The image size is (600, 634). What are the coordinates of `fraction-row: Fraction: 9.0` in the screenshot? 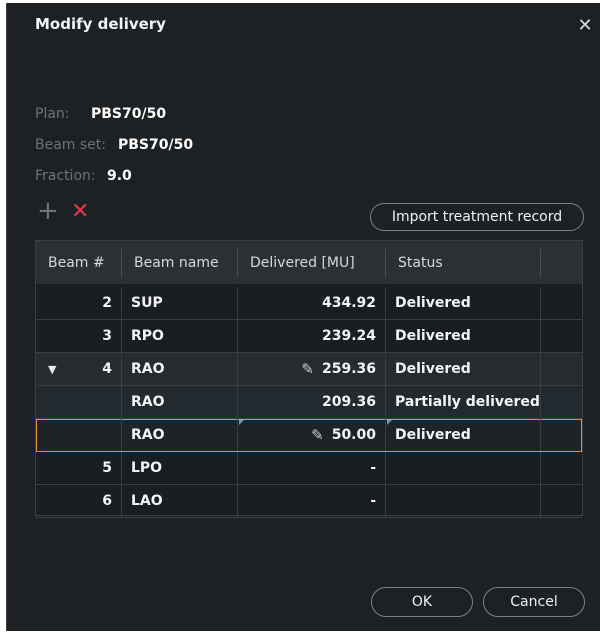 It's located at (83, 176).